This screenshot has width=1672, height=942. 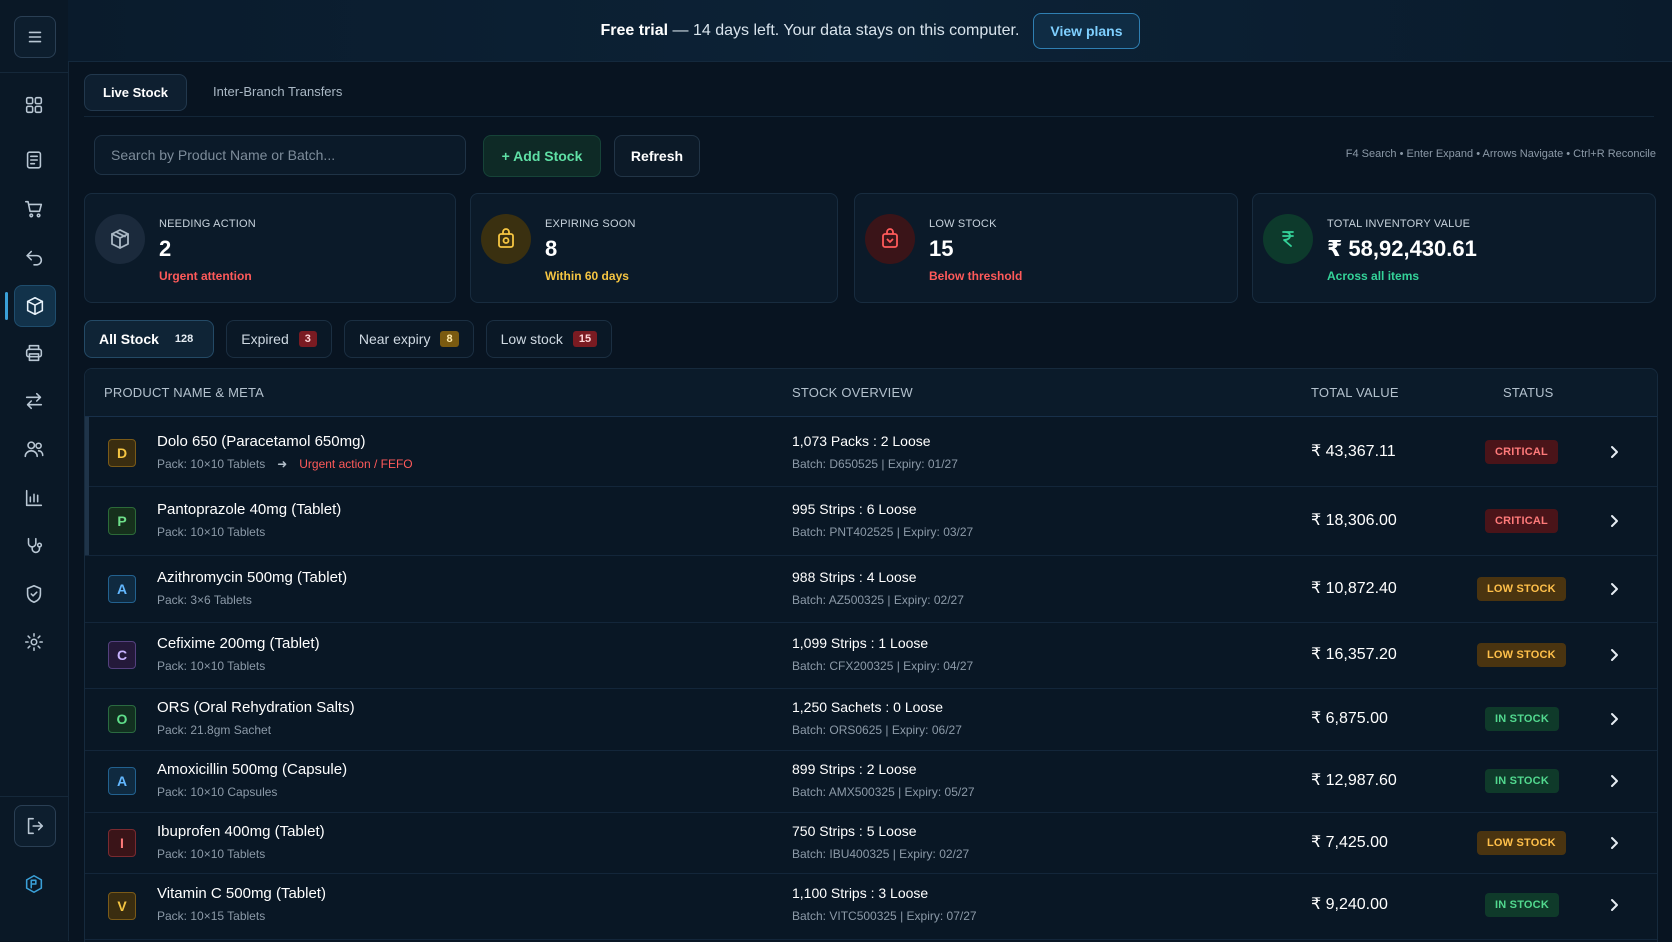 I want to click on filter-near-expiry: Near expiry 8, so click(x=408, y=339).